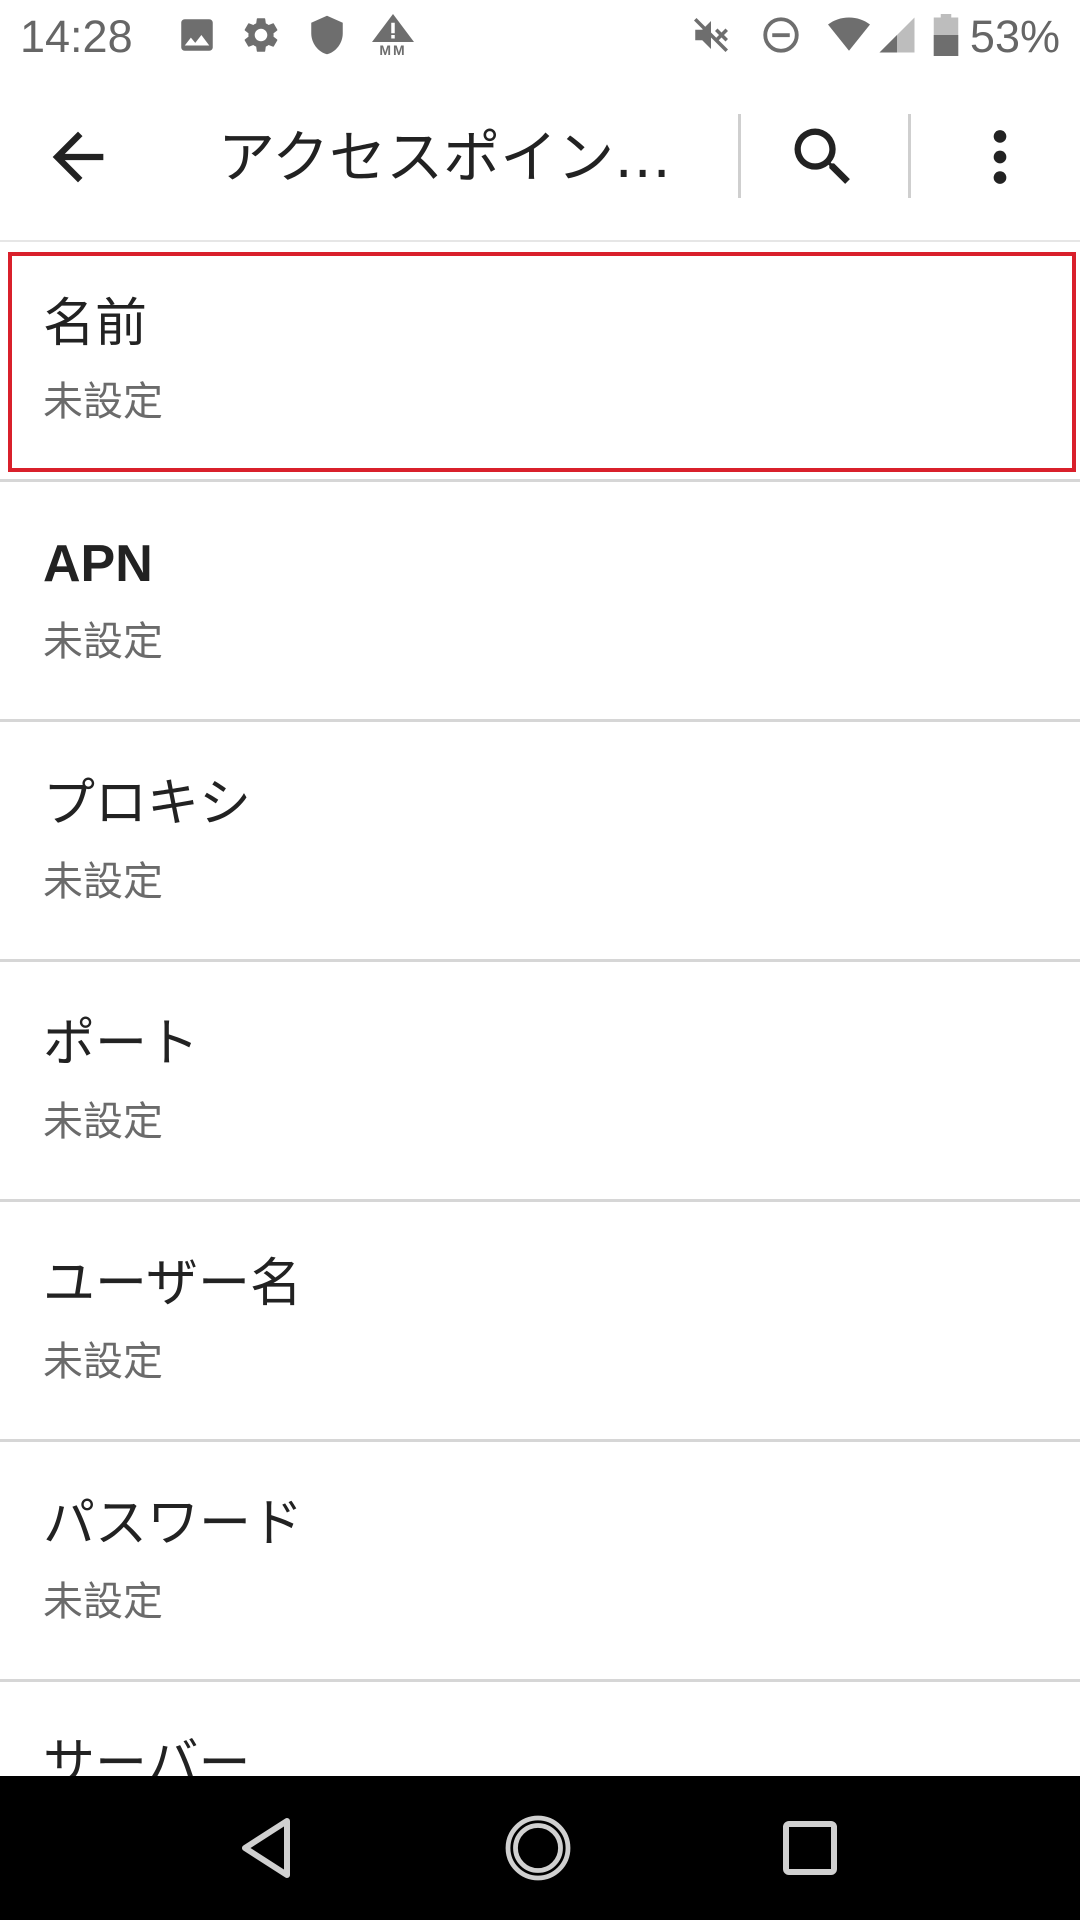 The width and height of the screenshot is (1080, 1920). I want to click on list-item-apn: APN 未設定, so click(540, 602).